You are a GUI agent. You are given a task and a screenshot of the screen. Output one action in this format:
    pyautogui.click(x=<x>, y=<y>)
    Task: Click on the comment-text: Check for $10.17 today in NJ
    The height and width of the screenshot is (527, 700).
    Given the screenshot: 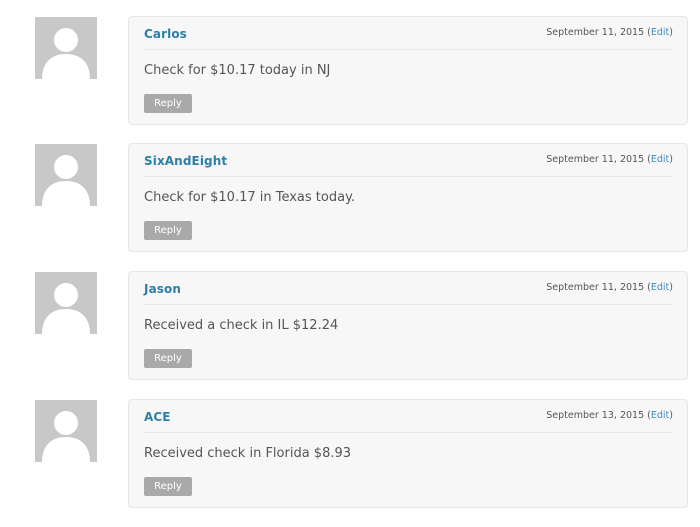 What is the action you would take?
    pyautogui.click(x=237, y=70)
    